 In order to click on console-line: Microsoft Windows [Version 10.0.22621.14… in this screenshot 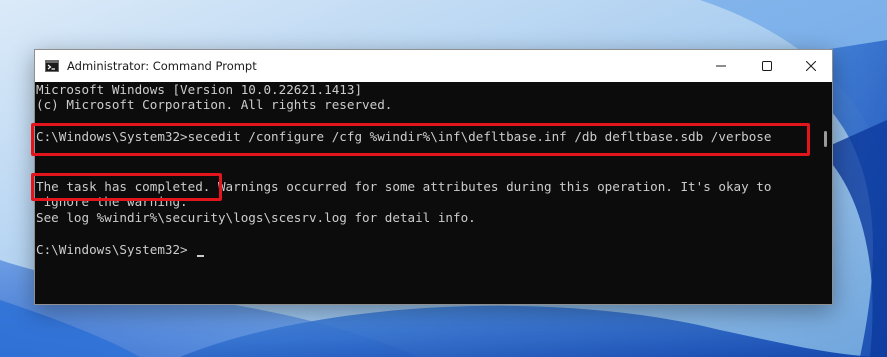, I will do `click(199, 89)`.